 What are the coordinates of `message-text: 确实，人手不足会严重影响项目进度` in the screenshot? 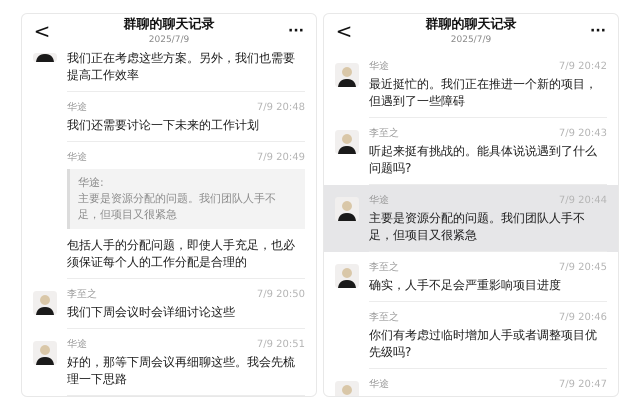 It's located at (465, 285).